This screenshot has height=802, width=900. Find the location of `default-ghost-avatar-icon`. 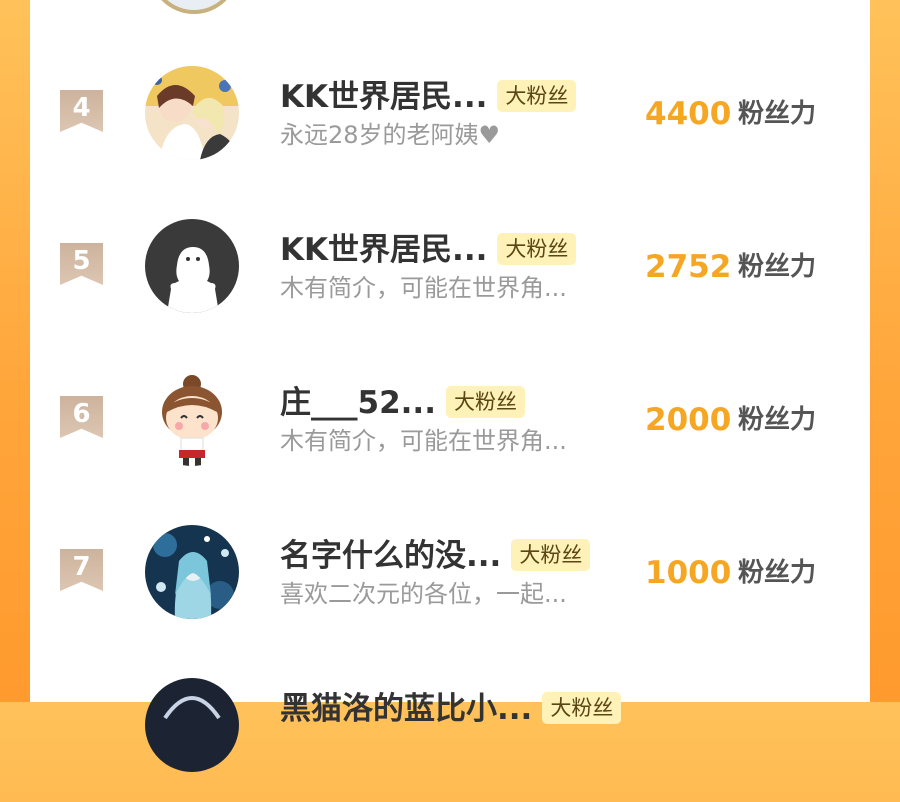

default-ghost-avatar-icon is located at coordinates (192, 266).